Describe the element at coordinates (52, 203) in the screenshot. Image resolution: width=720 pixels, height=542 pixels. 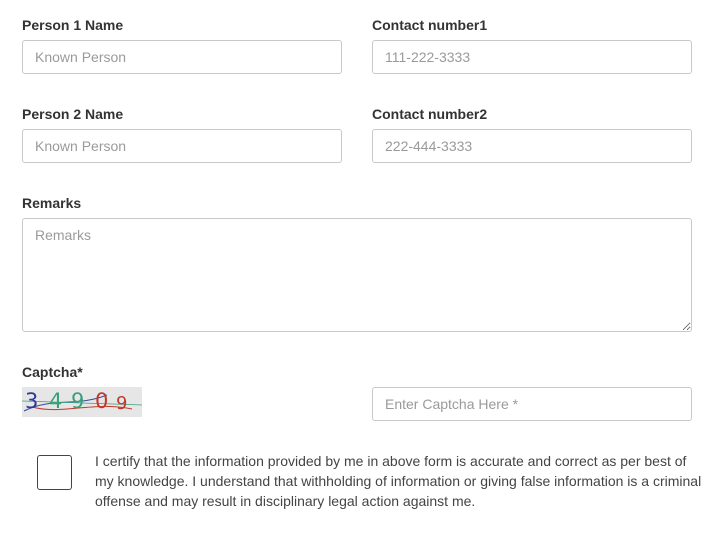
I see `remarks-label: Remarks` at that location.